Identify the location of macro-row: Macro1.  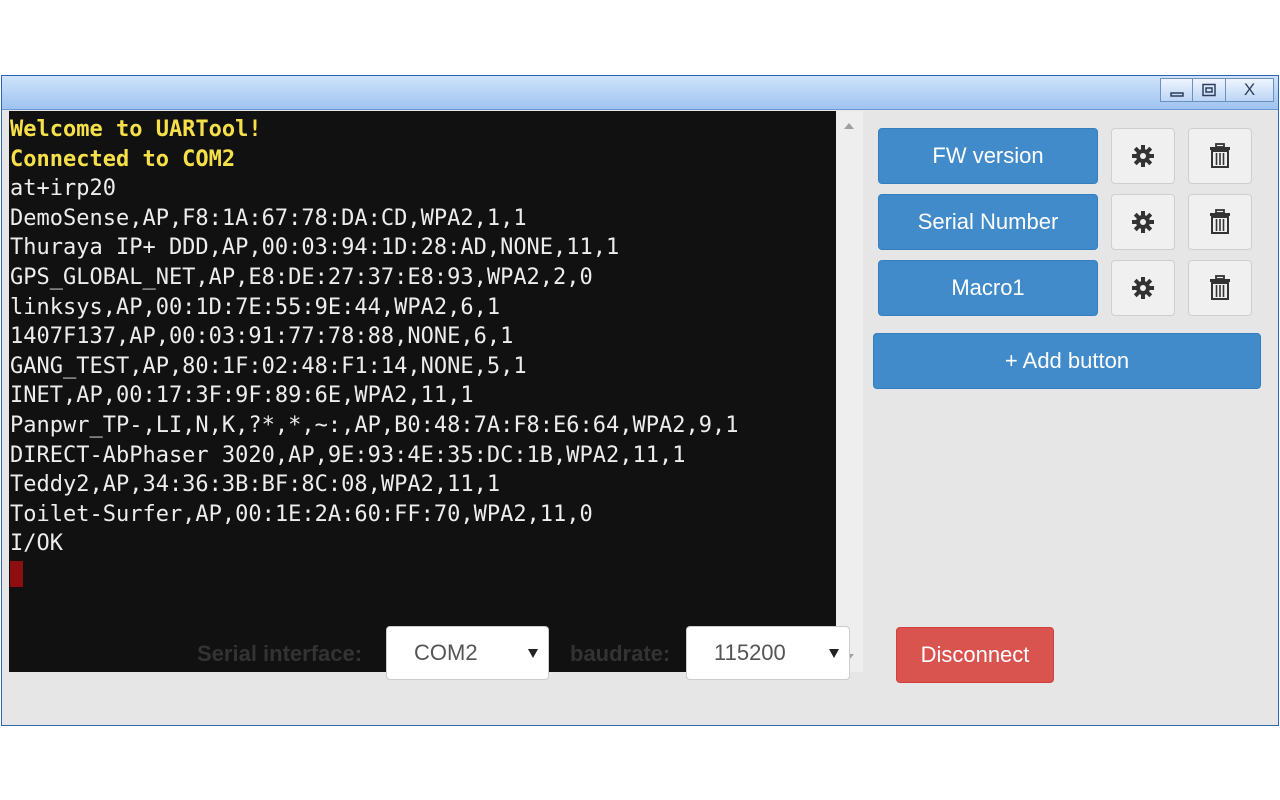
(1065, 288).